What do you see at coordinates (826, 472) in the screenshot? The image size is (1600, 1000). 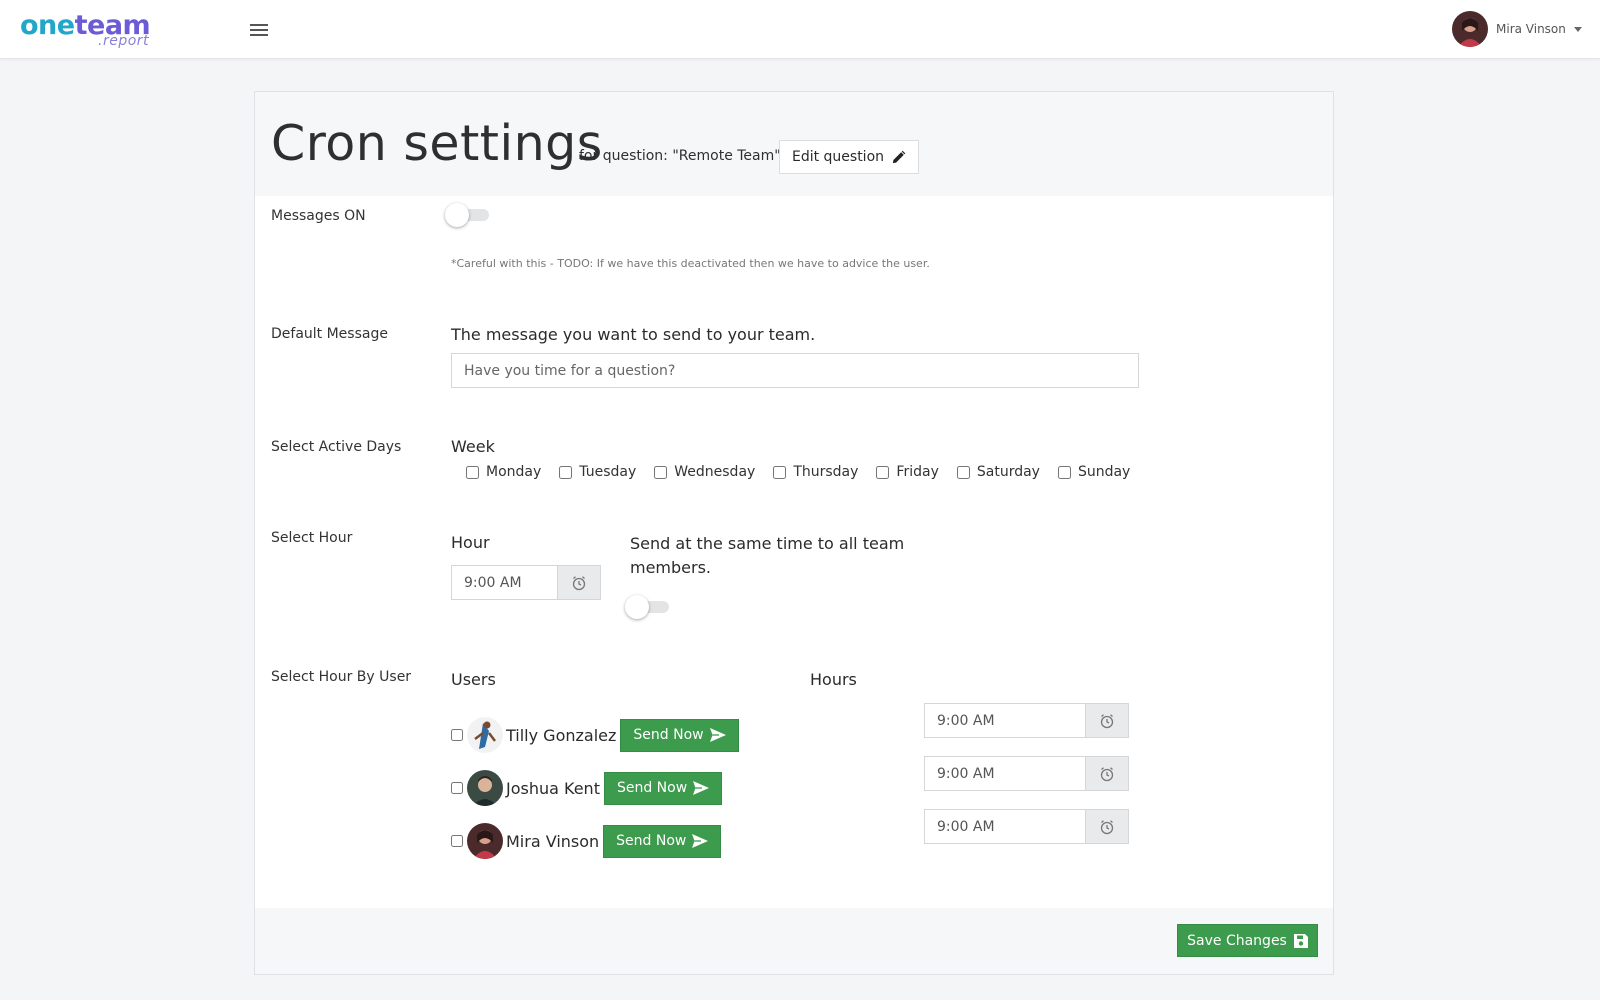 I see `day-label: Thursday` at bounding box center [826, 472].